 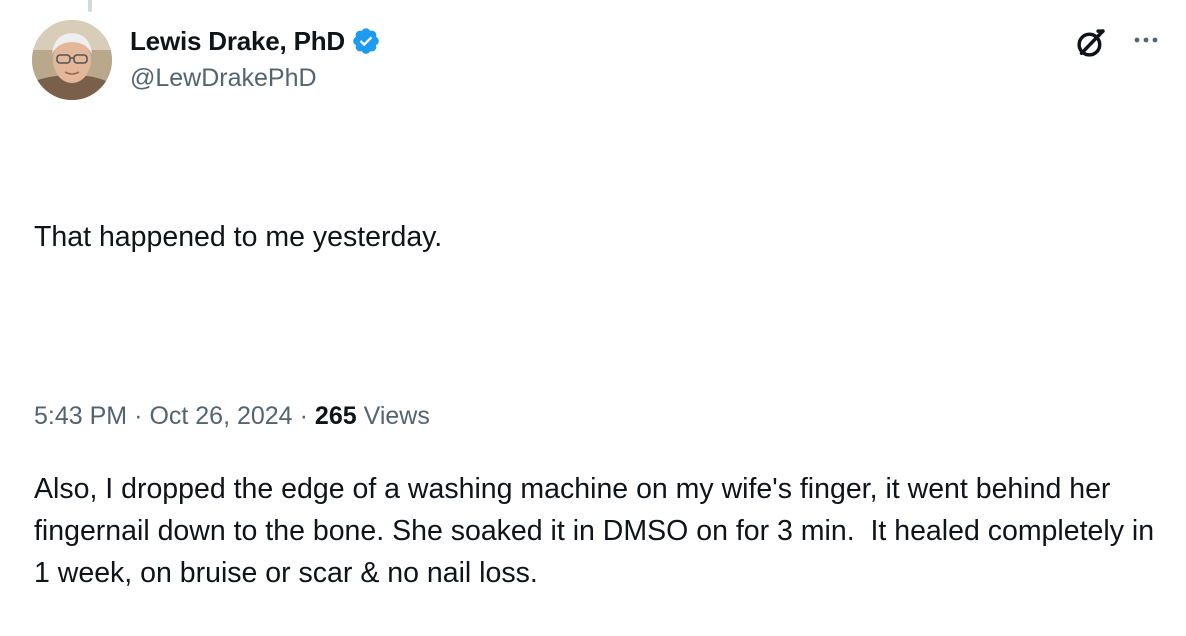 I want to click on author-display-name: Lewis Drake, PhD, so click(x=237, y=41).